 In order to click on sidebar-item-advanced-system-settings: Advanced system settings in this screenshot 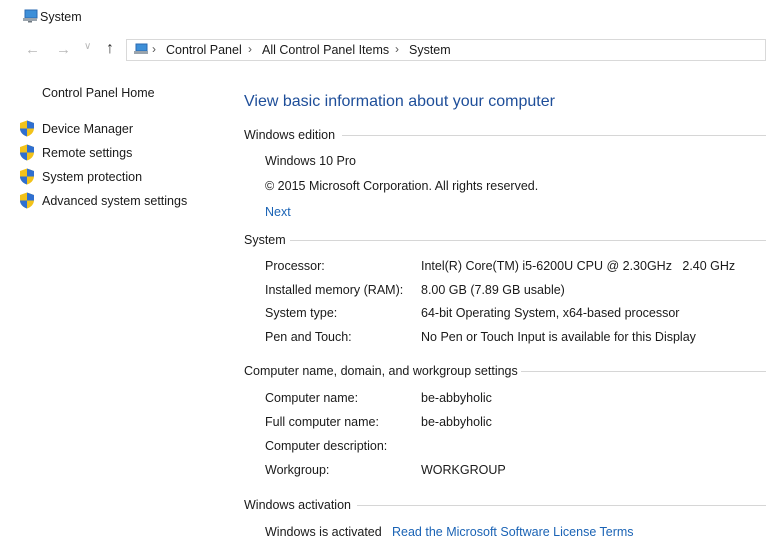, I will do `click(114, 201)`.